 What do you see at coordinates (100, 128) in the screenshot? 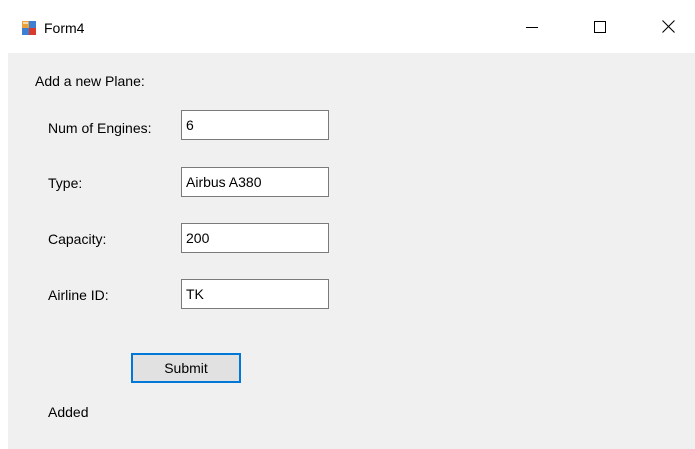
I see `num-engines-label: Num of Engines:` at bounding box center [100, 128].